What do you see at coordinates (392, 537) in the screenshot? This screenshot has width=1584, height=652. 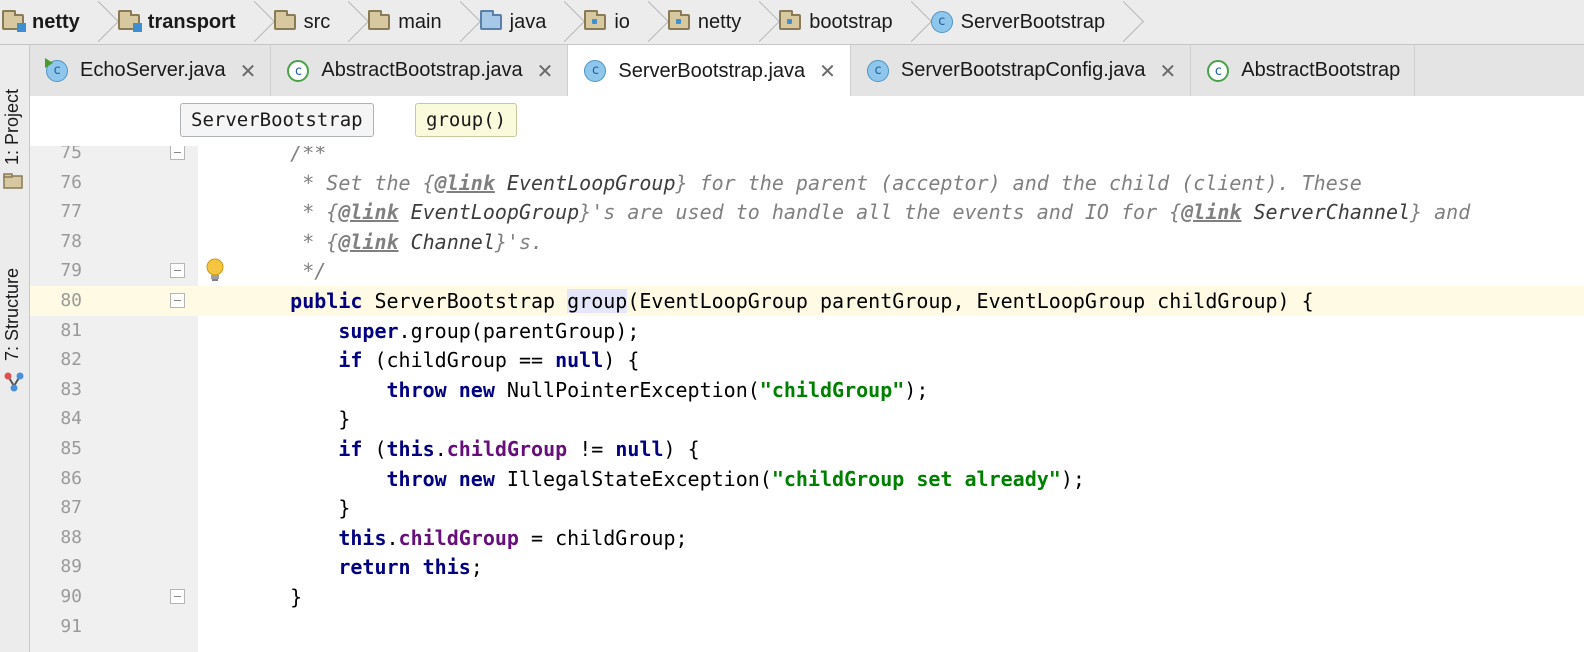 I see `code-token: .` at bounding box center [392, 537].